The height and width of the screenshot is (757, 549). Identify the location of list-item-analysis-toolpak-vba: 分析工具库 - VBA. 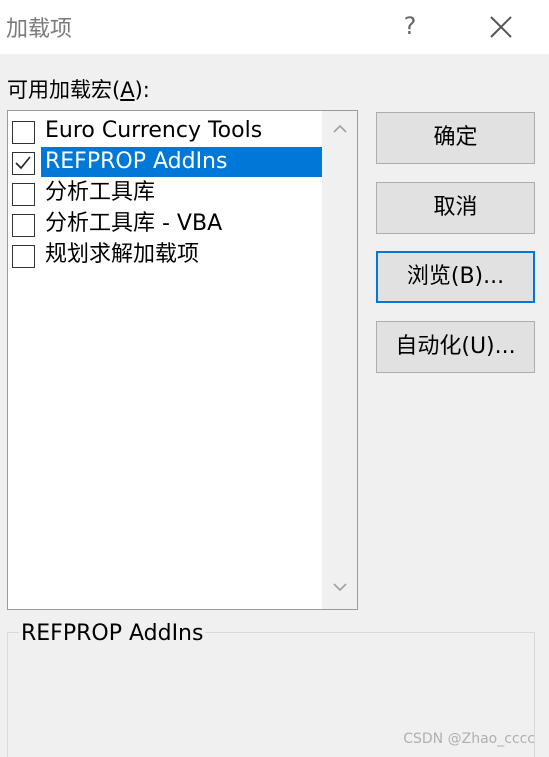
(175, 224).